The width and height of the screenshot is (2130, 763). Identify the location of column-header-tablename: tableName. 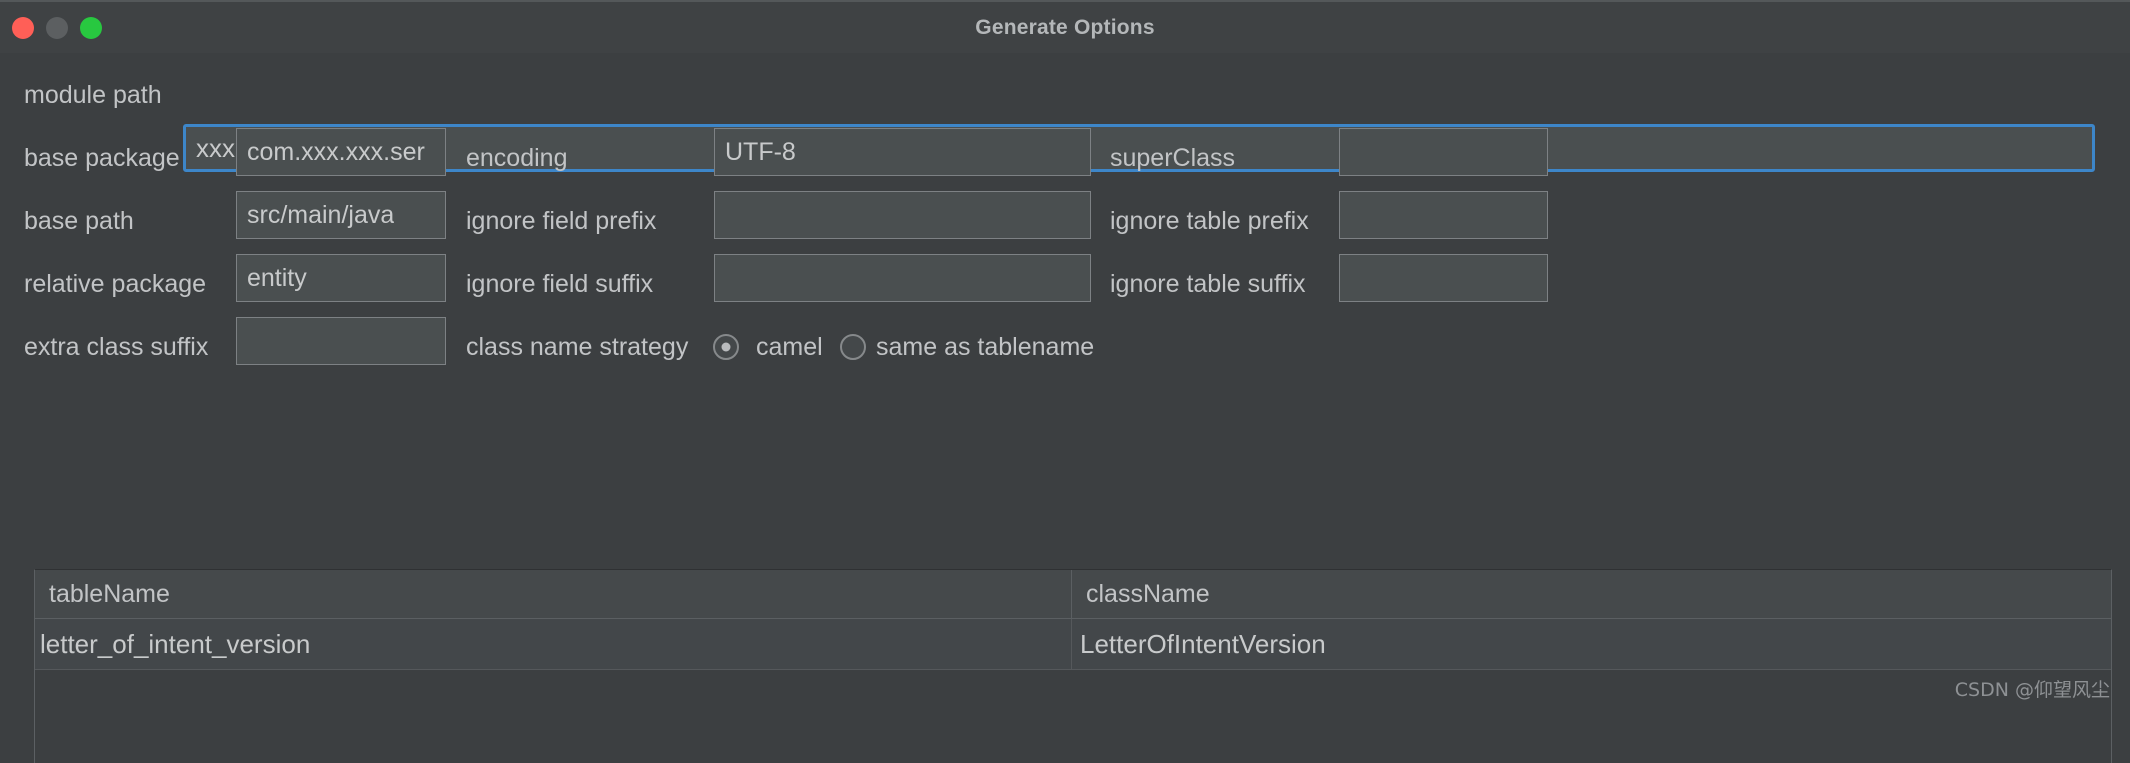
(553, 594).